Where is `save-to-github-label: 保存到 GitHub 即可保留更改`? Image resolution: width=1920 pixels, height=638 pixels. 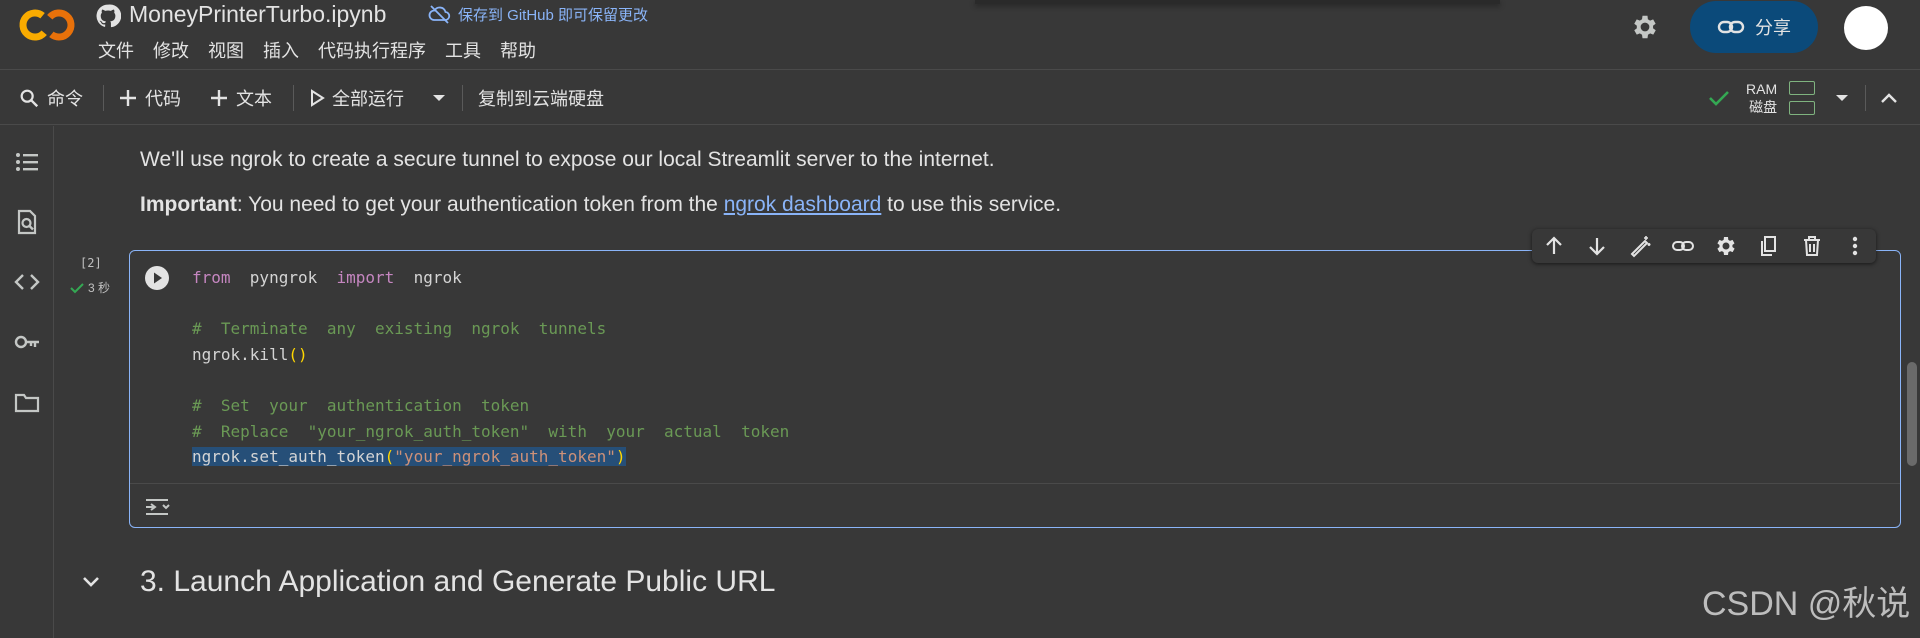
save-to-github-label: 保存到 GitHub 即可保留更改 is located at coordinates (553, 15).